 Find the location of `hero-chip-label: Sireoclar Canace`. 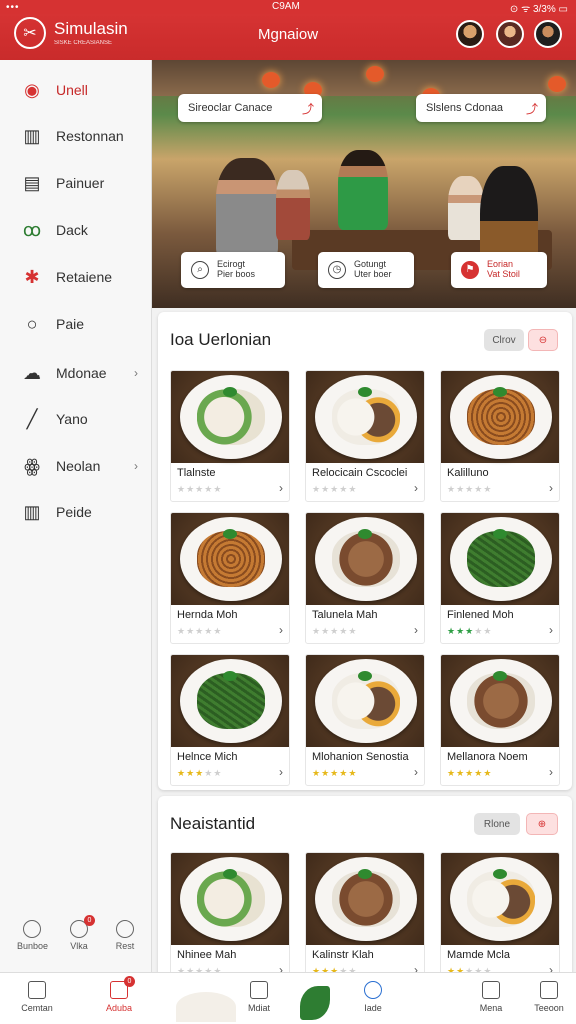

hero-chip-label: Sireoclar Canace is located at coordinates (230, 108).